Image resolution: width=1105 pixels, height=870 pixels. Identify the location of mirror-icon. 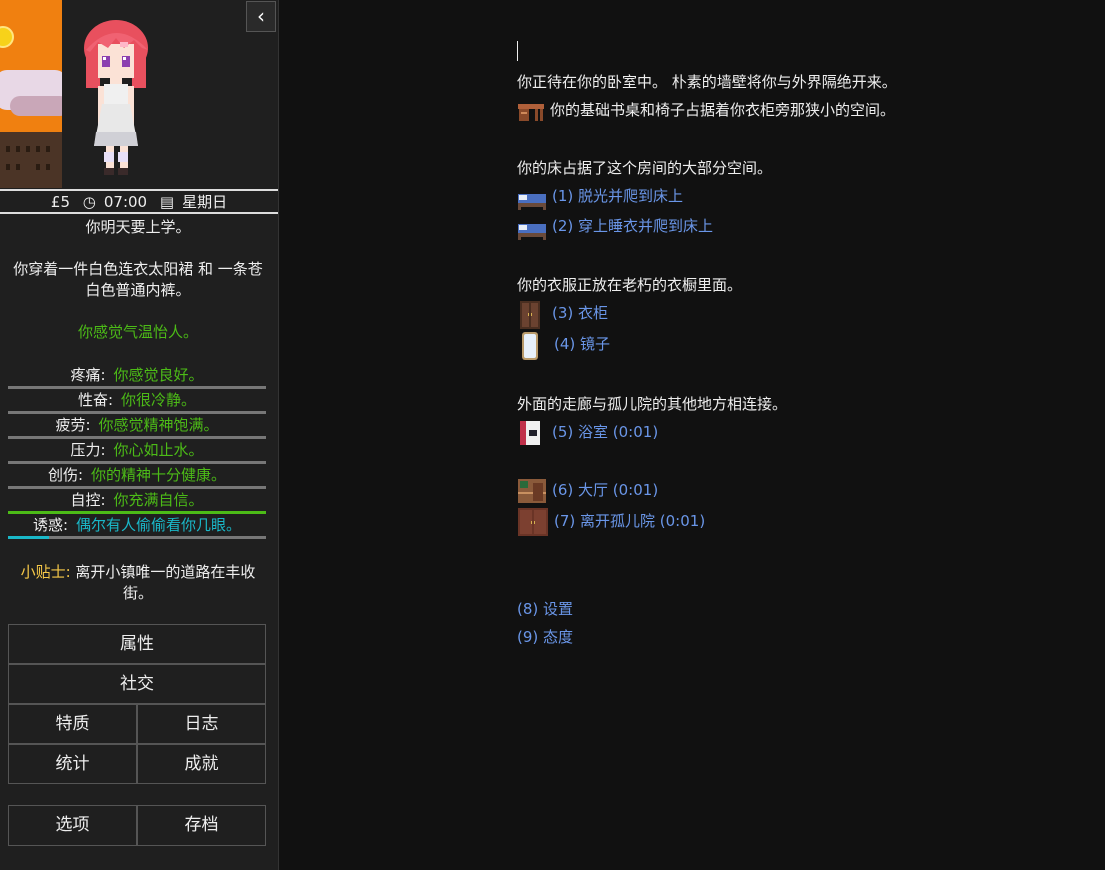
(530, 346).